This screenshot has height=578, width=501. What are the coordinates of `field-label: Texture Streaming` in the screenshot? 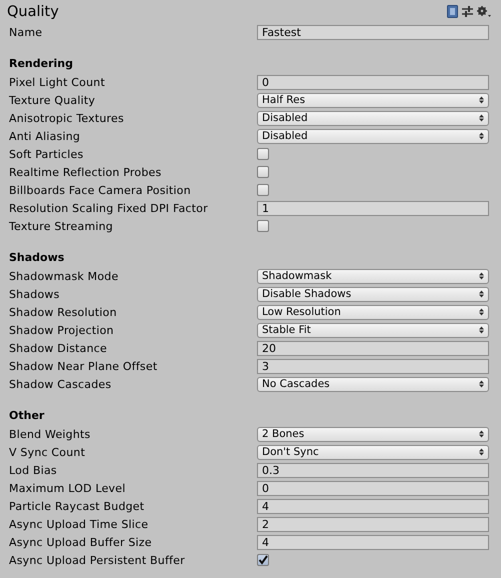 It's located at (61, 226).